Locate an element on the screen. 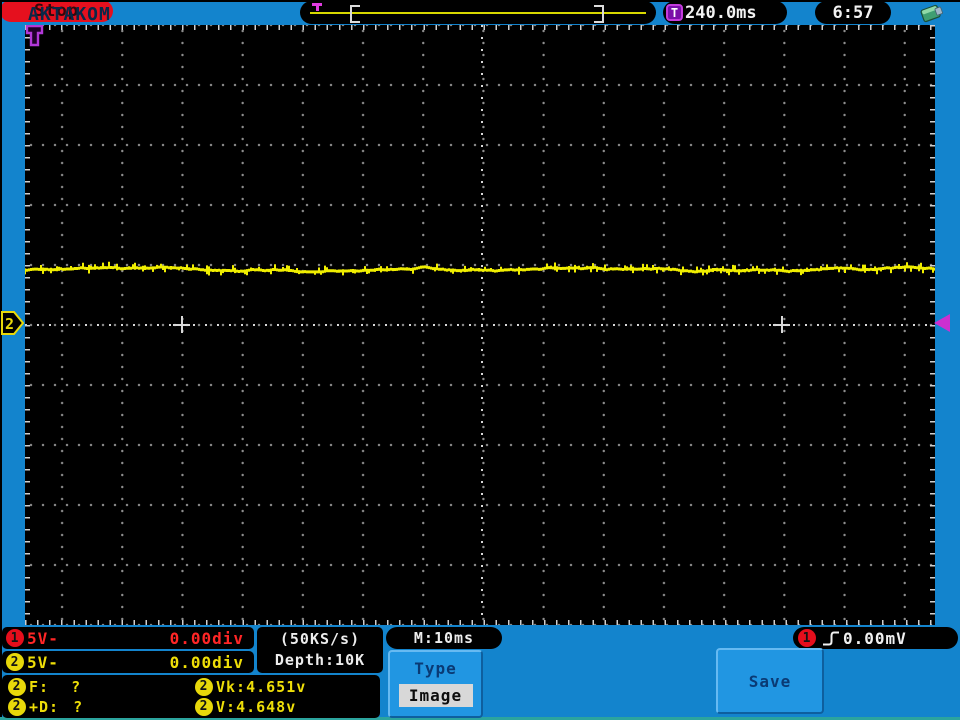 The image size is (960, 720). display-window-right-bracket is located at coordinates (599, 14).